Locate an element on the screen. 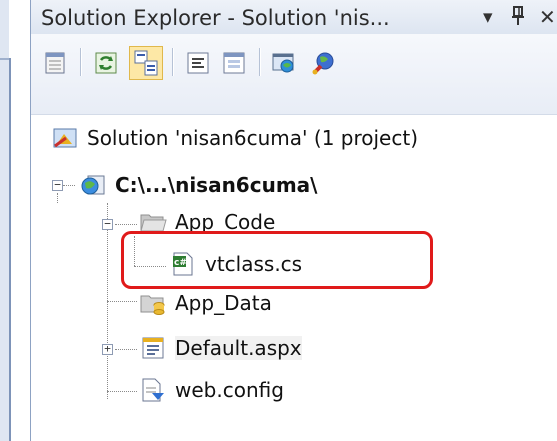 The image size is (557, 441). refresh-icon is located at coordinates (106, 63).